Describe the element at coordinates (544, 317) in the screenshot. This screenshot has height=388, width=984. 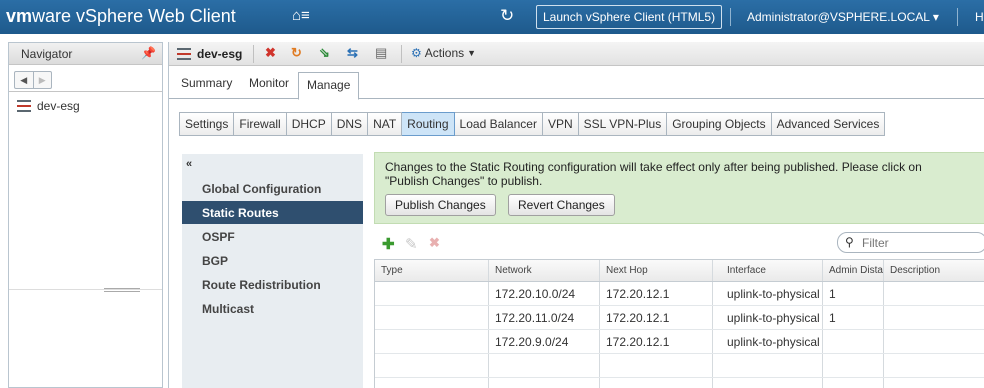
I see `cell-network: 172.20.11.0/24` at that location.